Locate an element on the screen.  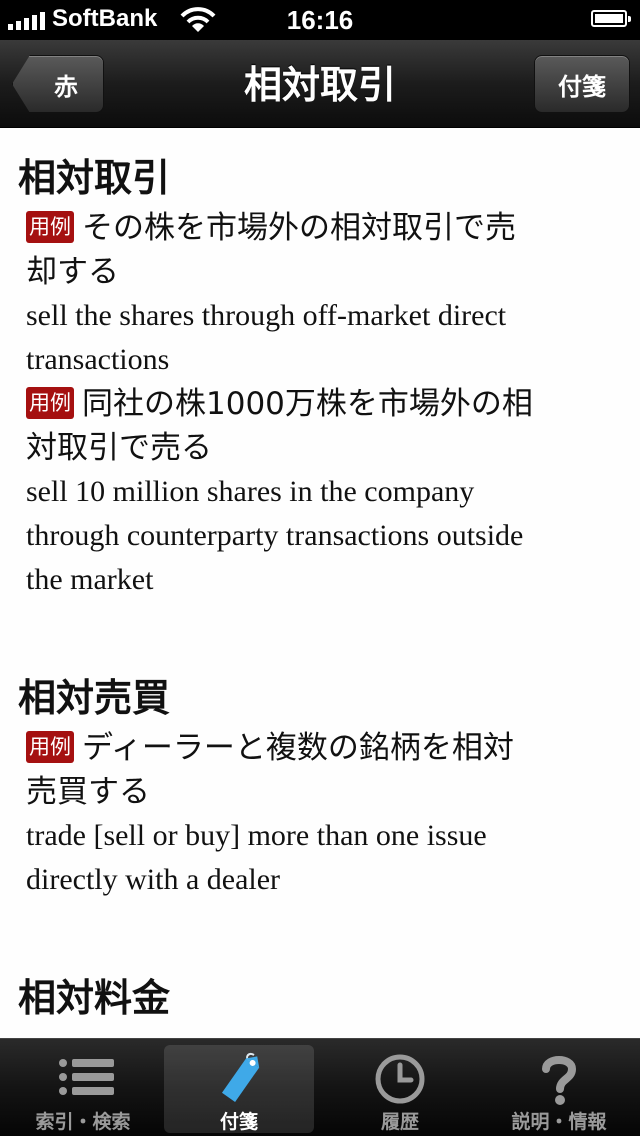
example-japanese: 用例 同社の株1000万株を市場外の相 is located at coordinates (327, 404).